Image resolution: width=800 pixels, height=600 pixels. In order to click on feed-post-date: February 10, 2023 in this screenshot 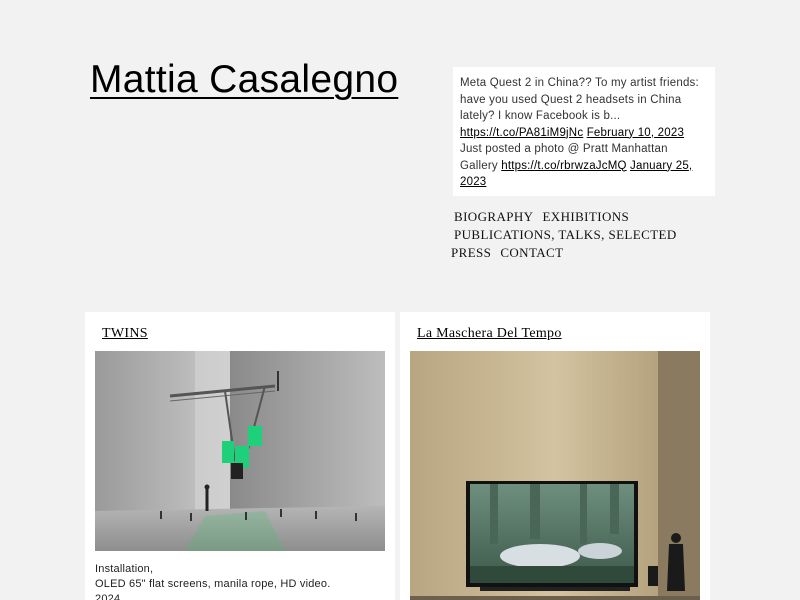, I will do `click(635, 133)`.